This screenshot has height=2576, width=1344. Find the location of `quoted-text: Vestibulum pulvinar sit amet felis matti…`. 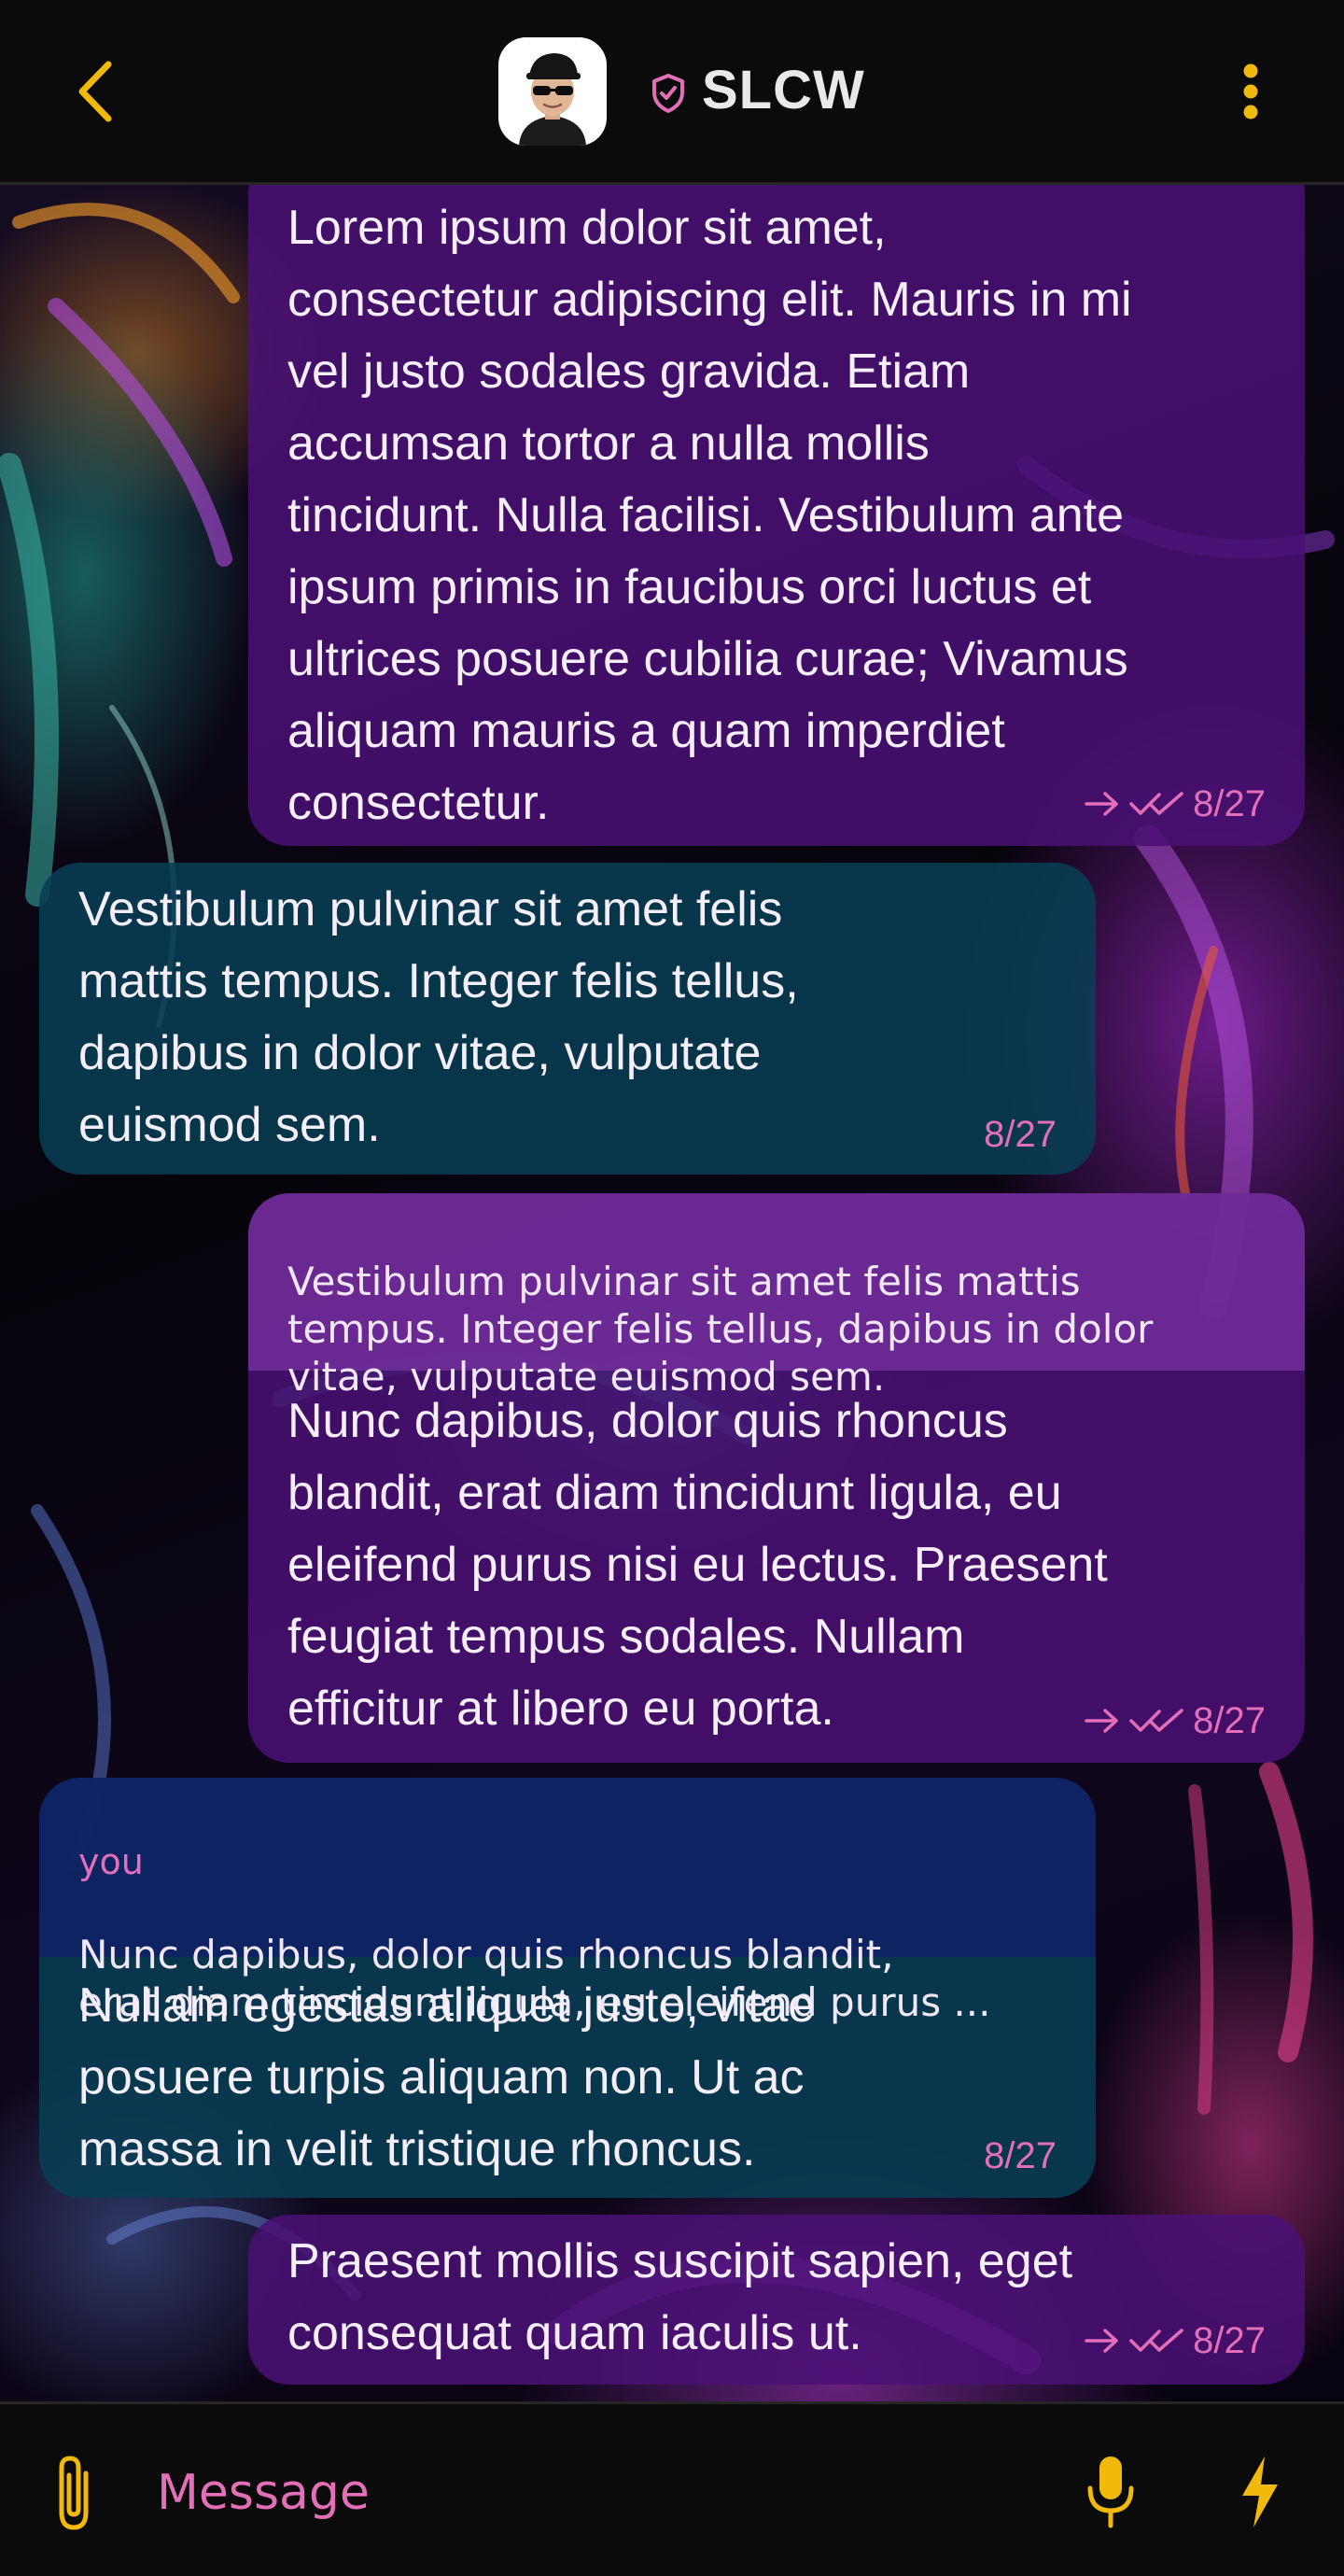

quoted-text: Vestibulum pulvinar sit amet felis matti… is located at coordinates (720, 1329).